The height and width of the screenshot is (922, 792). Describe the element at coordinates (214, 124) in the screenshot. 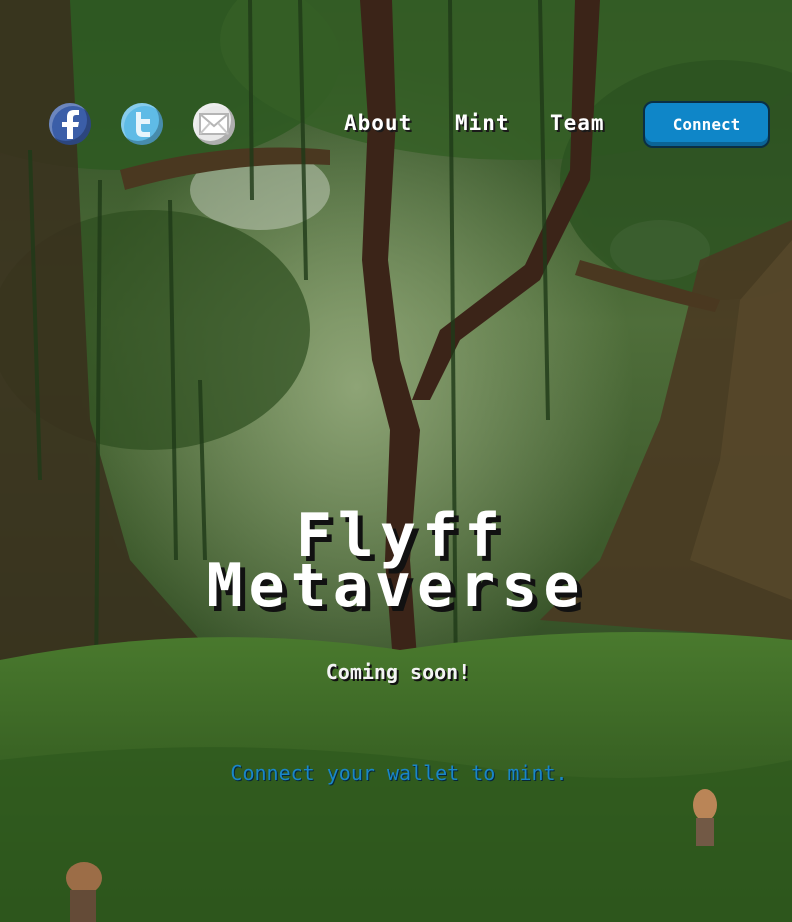

I see `mail-icon` at that location.